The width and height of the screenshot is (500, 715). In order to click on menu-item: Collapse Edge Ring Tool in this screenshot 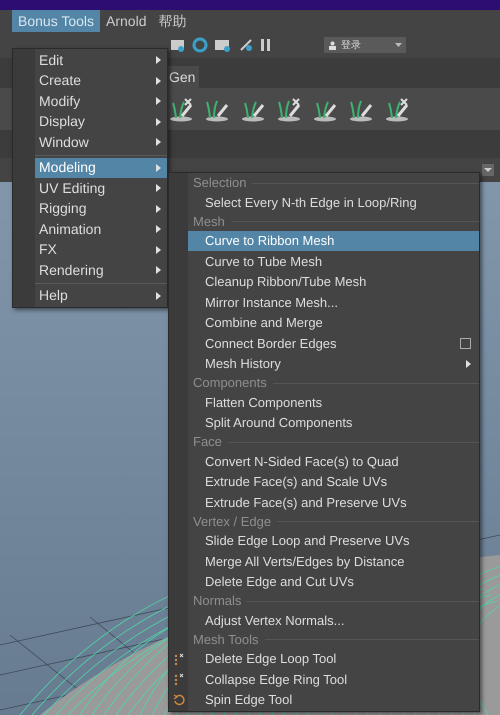, I will do `click(333, 679)`.